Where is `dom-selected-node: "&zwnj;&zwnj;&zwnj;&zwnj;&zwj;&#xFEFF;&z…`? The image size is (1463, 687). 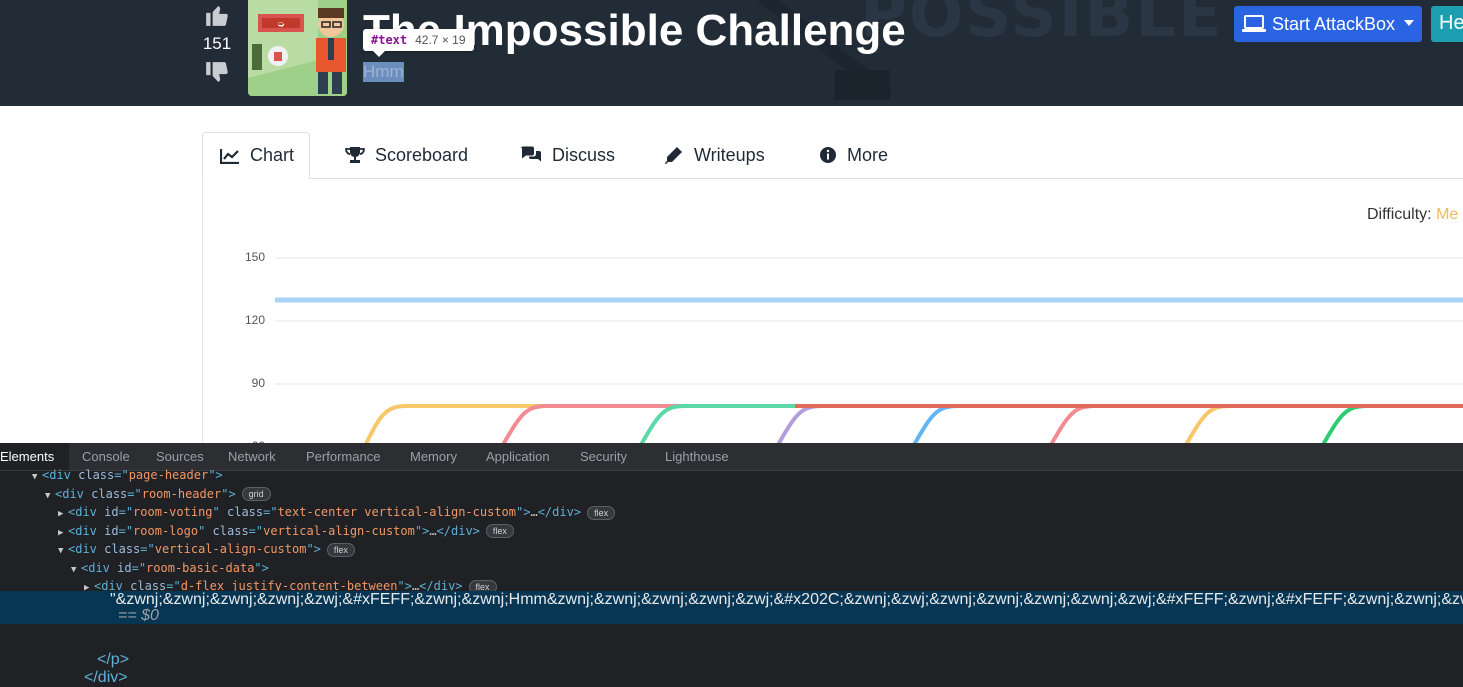
dom-selected-node: "&zwnj;&zwnj;&zwnj;&zwnj;&zwj;&#xFEFF;&z… is located at coordinates (731, 607).